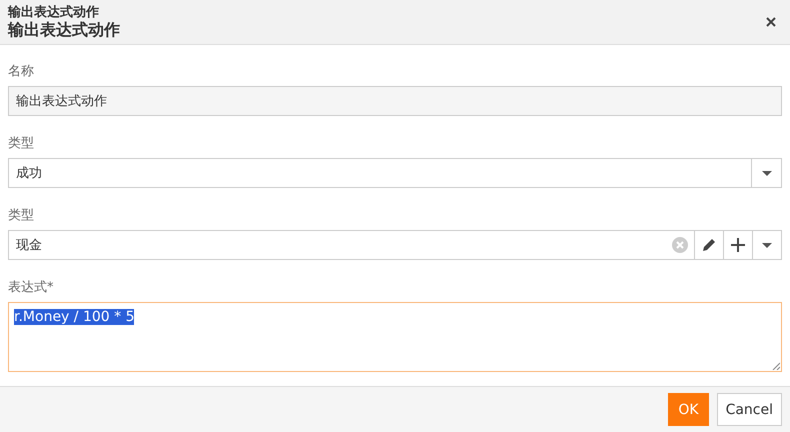 This screenshot has height=432, width=790. What do you see at coordinates (395, 173) in the screenshot?
I see `type-dropdown: 成功` at bounding box center [395, 173].